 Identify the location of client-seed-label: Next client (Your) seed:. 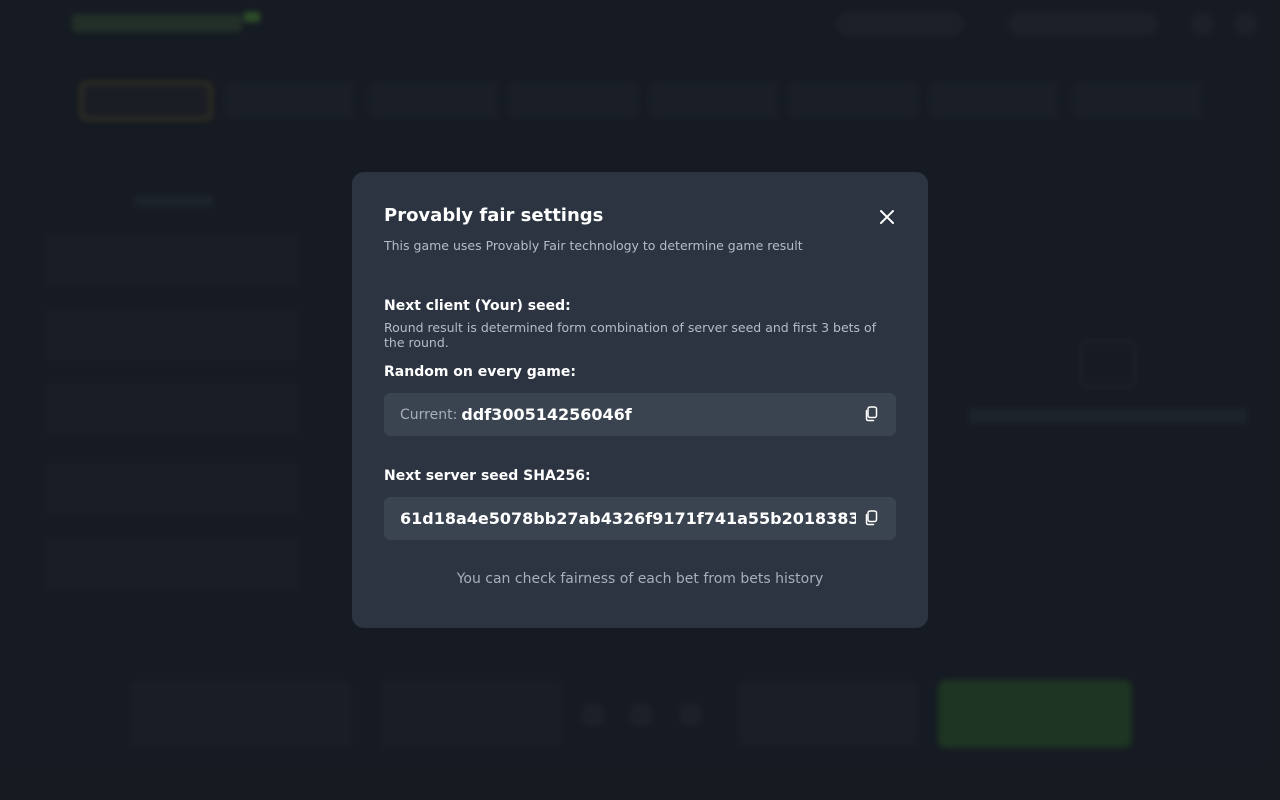
(477, 306).